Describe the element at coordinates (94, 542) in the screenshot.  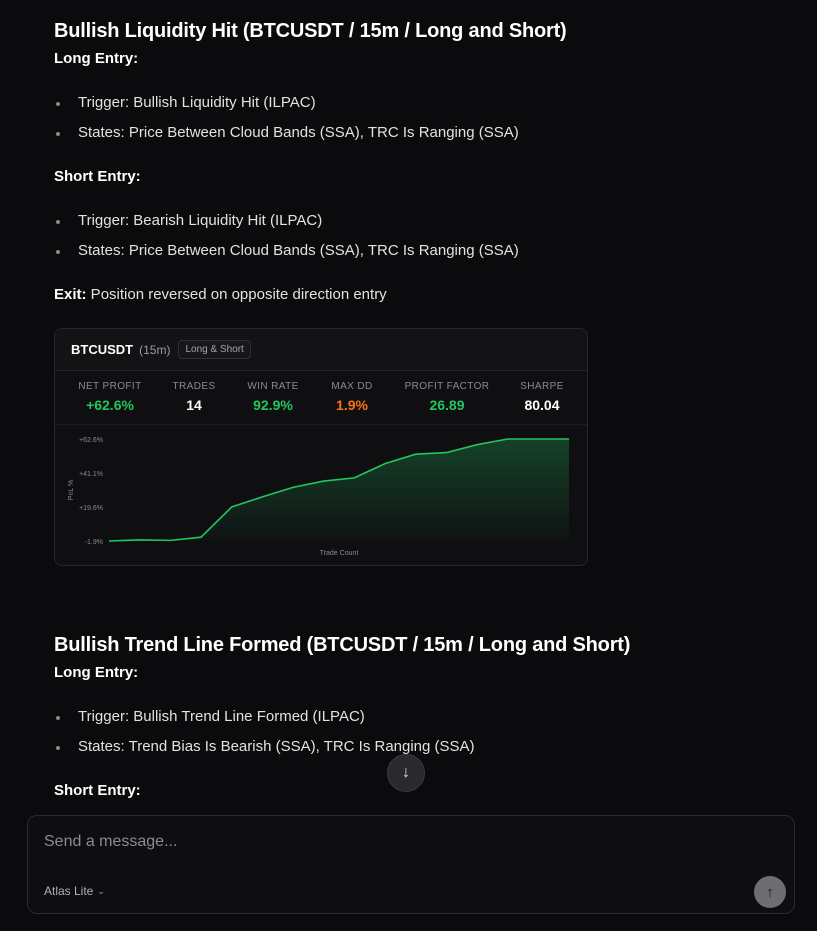
I see `y-tick-label: -1.9%` at that location.